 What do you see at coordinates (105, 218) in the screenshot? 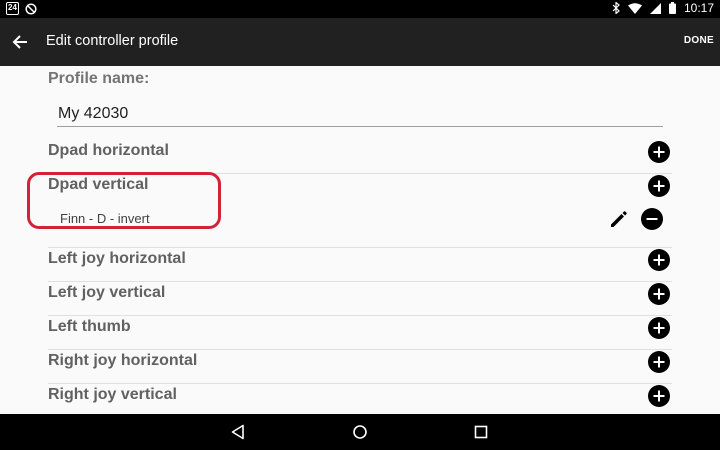
I see `mapping-entry-label: Finn - D - invert` at bounding box center [105, 218].